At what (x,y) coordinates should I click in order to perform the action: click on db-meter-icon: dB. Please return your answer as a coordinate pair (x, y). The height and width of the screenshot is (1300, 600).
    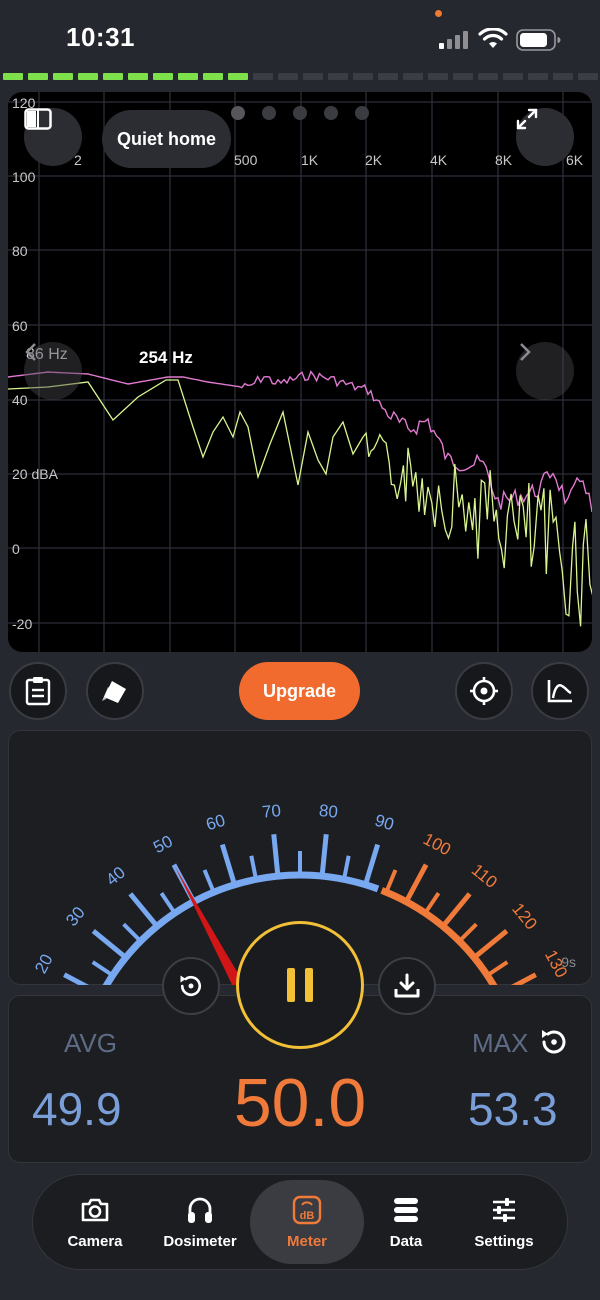
    Looking at the image, I should click on (307, 1209).